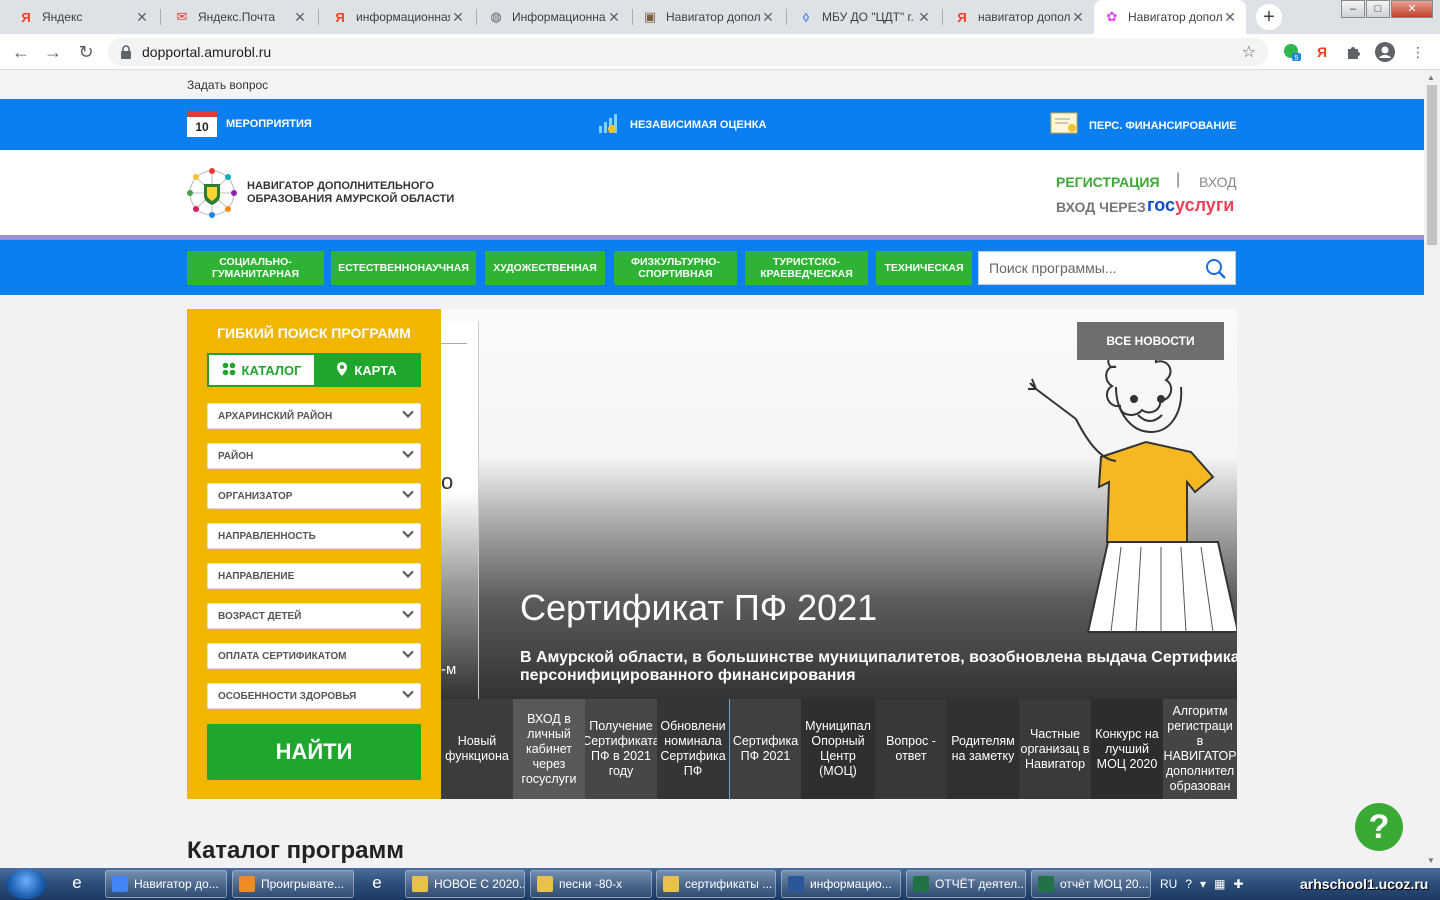 The height and width of the screenshot is (900, 1440). What do you see at coordinates (1108, 182) in the screenshot?
I see `register-link: РЕГИСТРАЦИЯ` at bounding box center [1108, 182].